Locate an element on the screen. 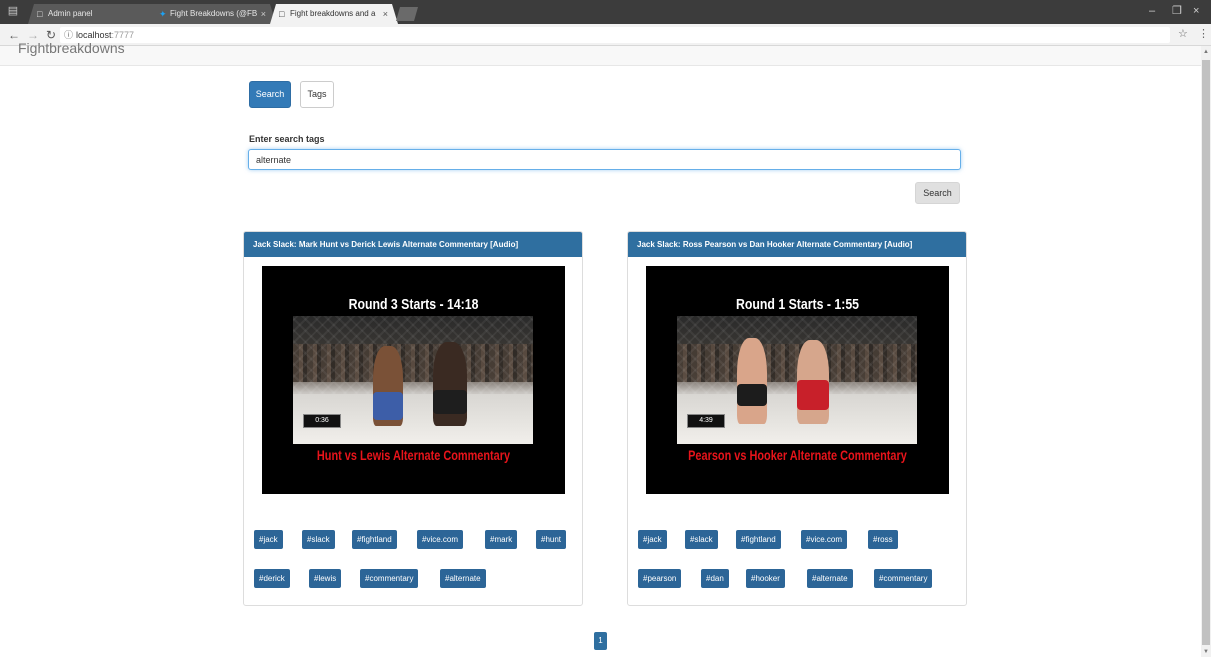 The image size is (1211, 657). scrollbar-thumb is located at coordinates (1206, 352).